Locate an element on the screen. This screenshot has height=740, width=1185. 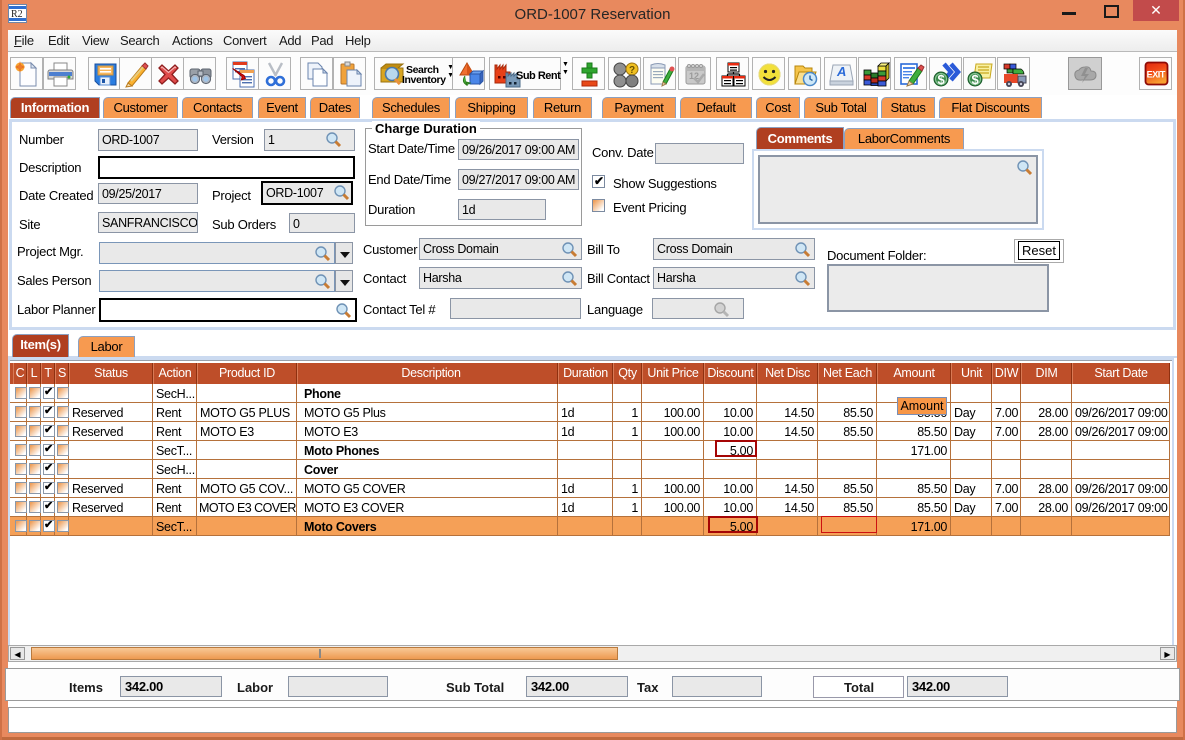
svg-text: A is located at coordinates (841, 71).